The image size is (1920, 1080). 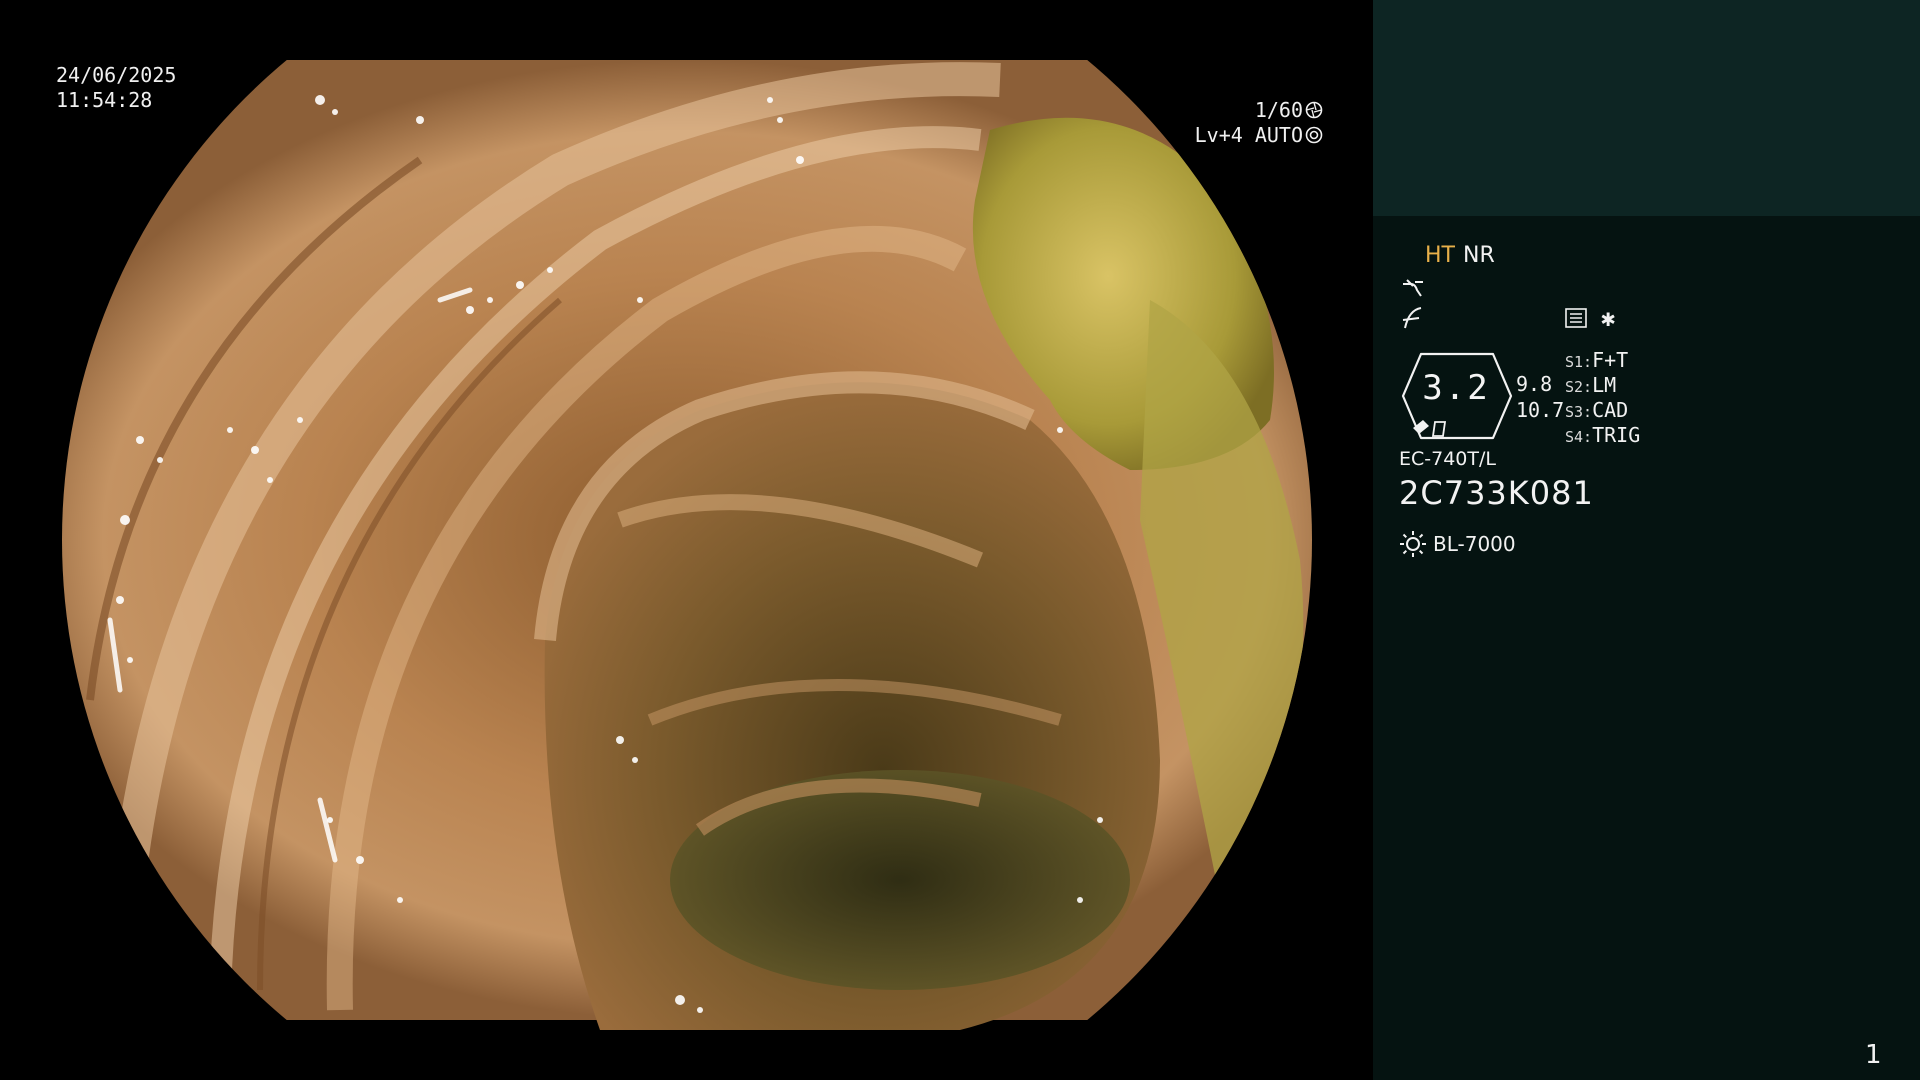 I want to click on date-text: 24/06/2025, so click(x=116, y=75).